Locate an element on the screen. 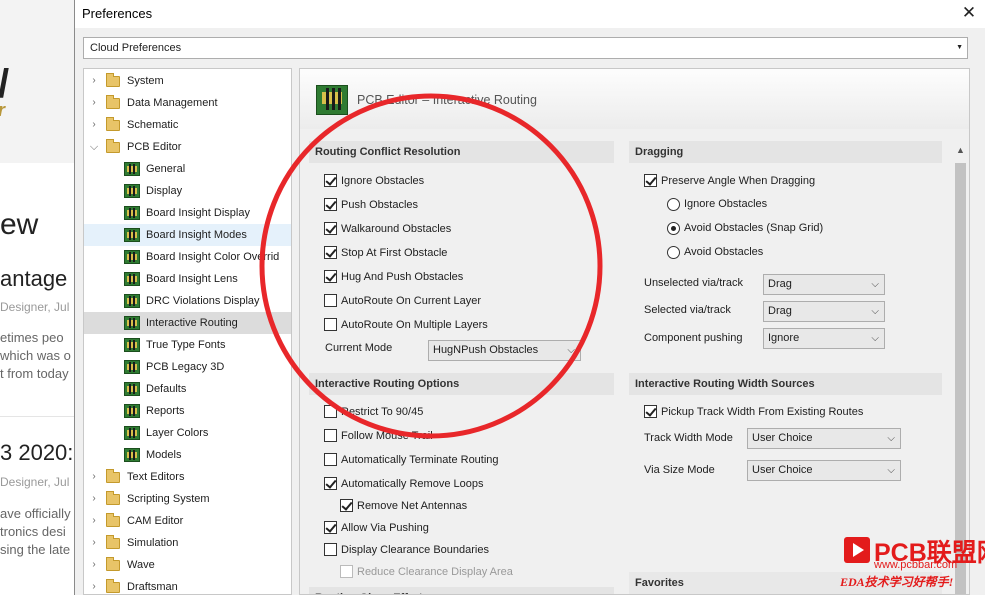 Image resolution: width=985 pixels, height=595 pixels. checkbox-label: Stop At First Obstacle is located at coordinates (394, 253).